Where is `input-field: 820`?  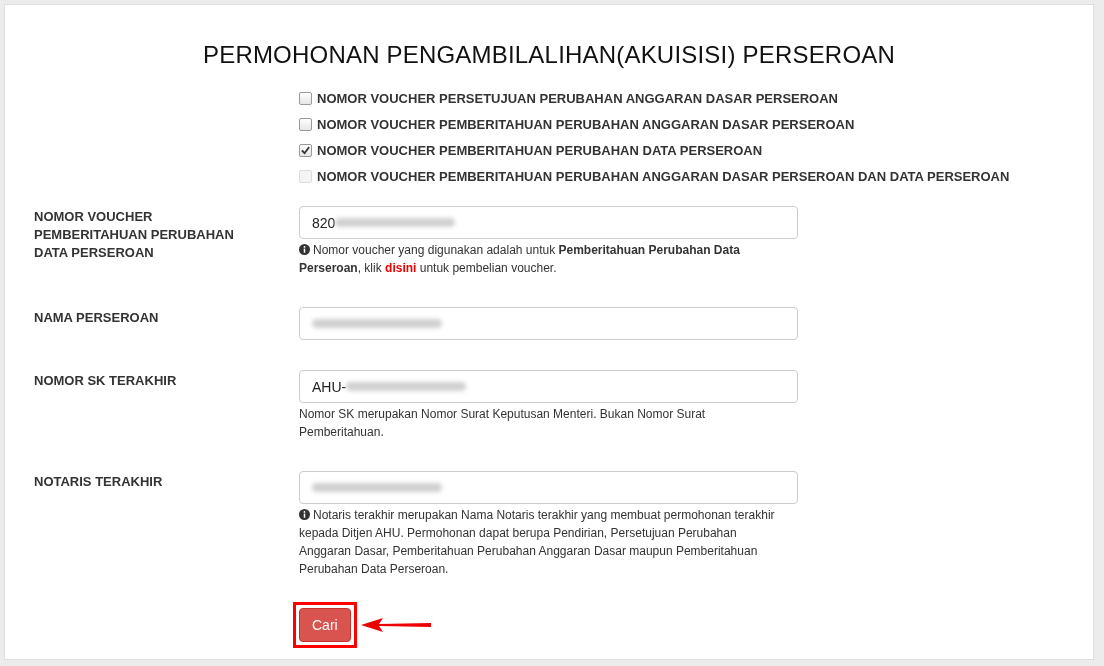
input-field: 820 is located at coordinates (548, 222).